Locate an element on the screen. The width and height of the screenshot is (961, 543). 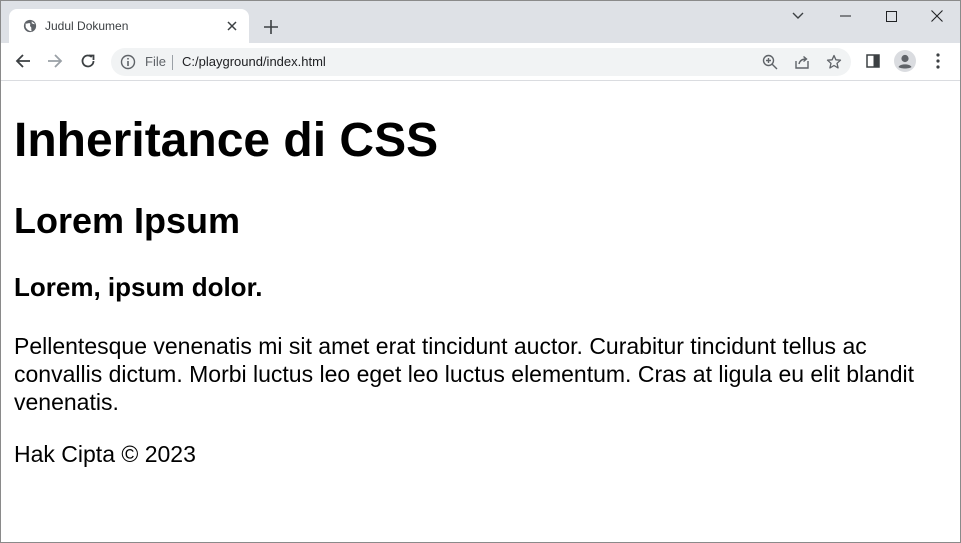
reload-icon is located at coordinates (88, 61).